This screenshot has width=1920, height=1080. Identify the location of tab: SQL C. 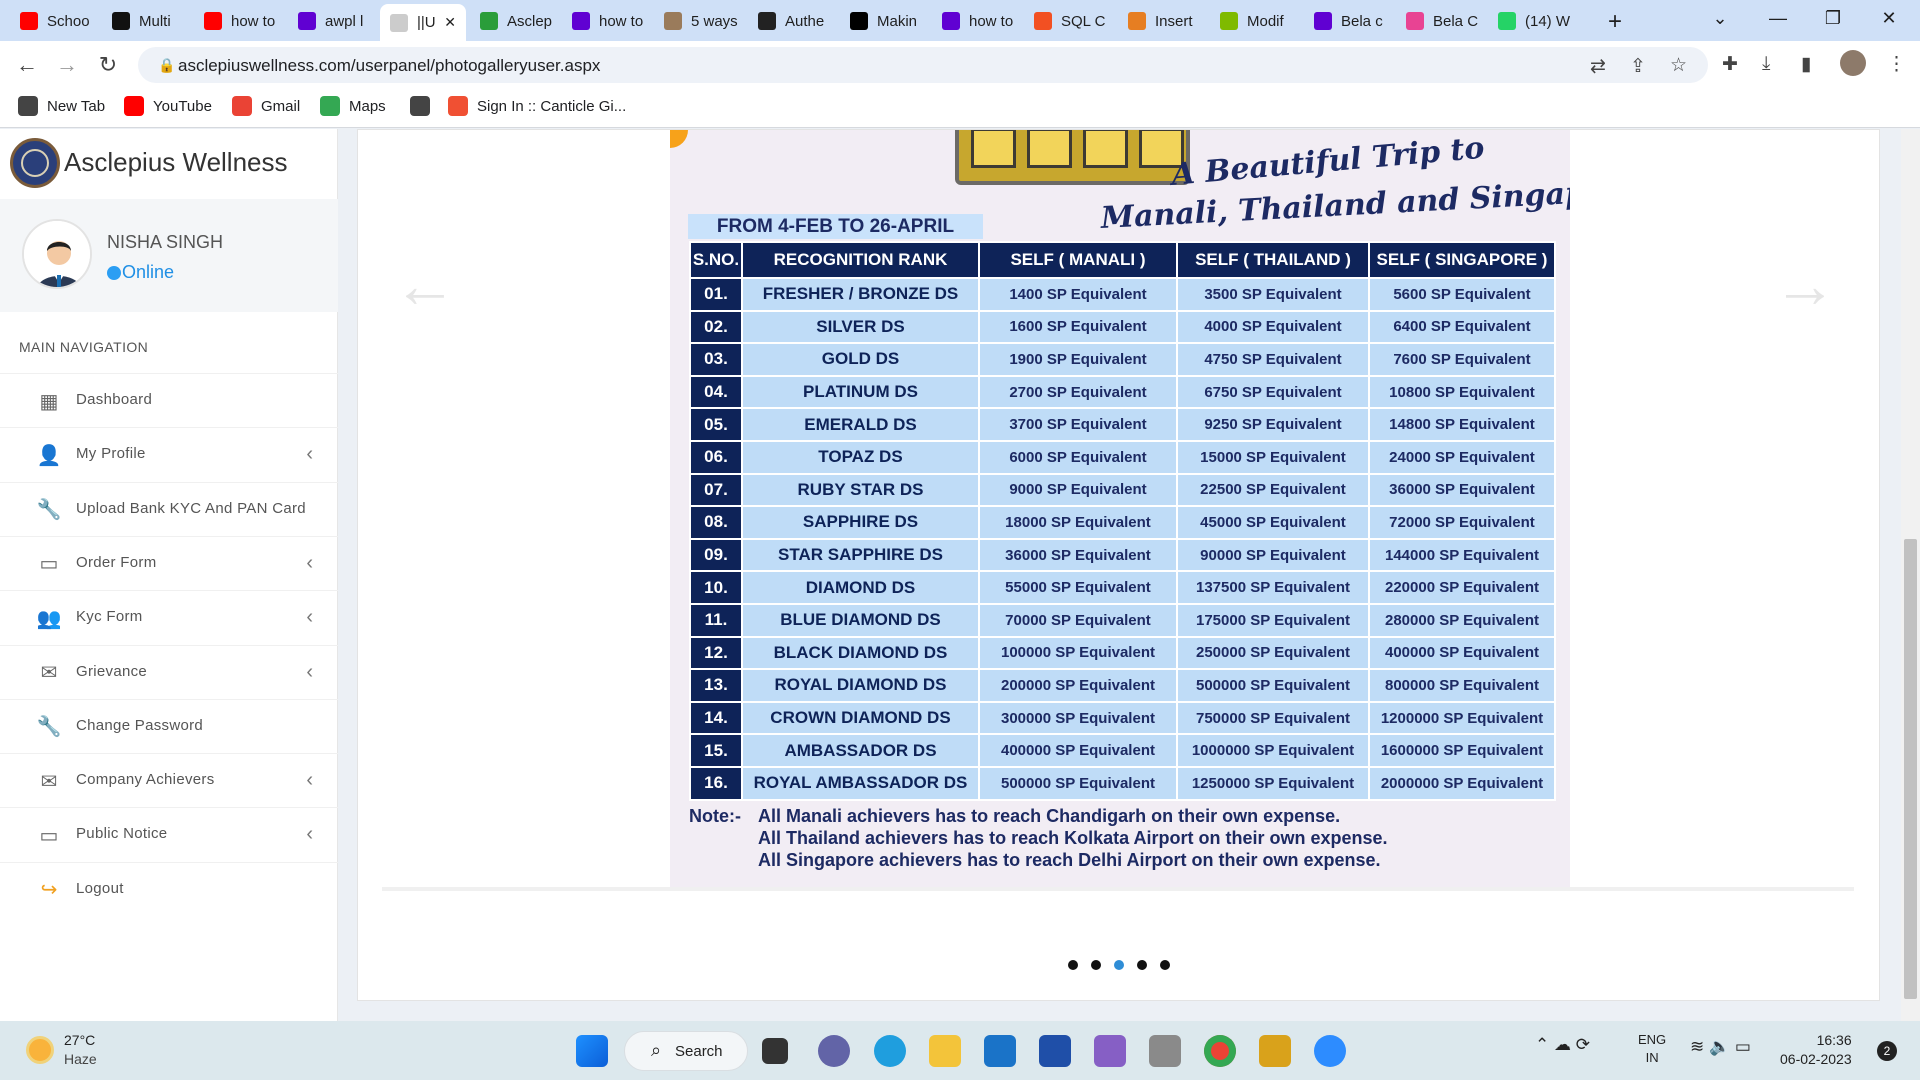
(1069, 21).